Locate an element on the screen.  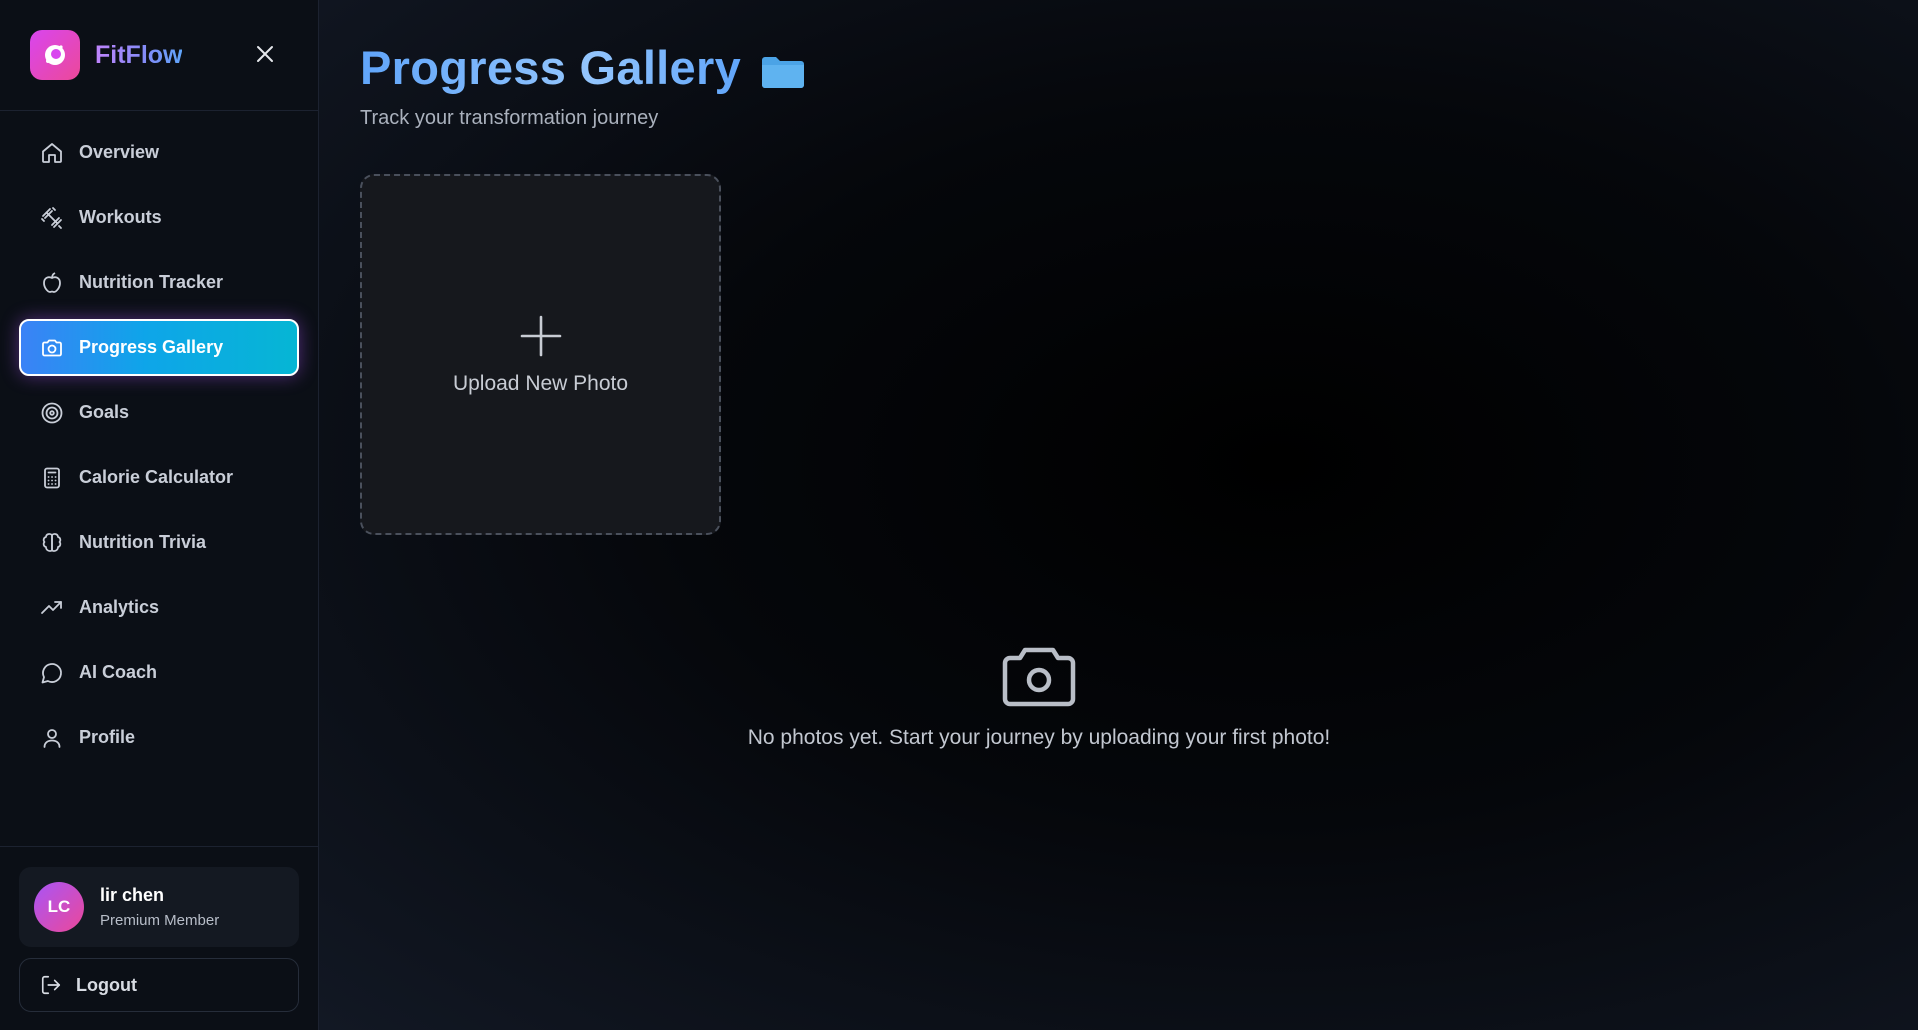
sidebar-item-overview: Overview is located at coordinates (159, 152).